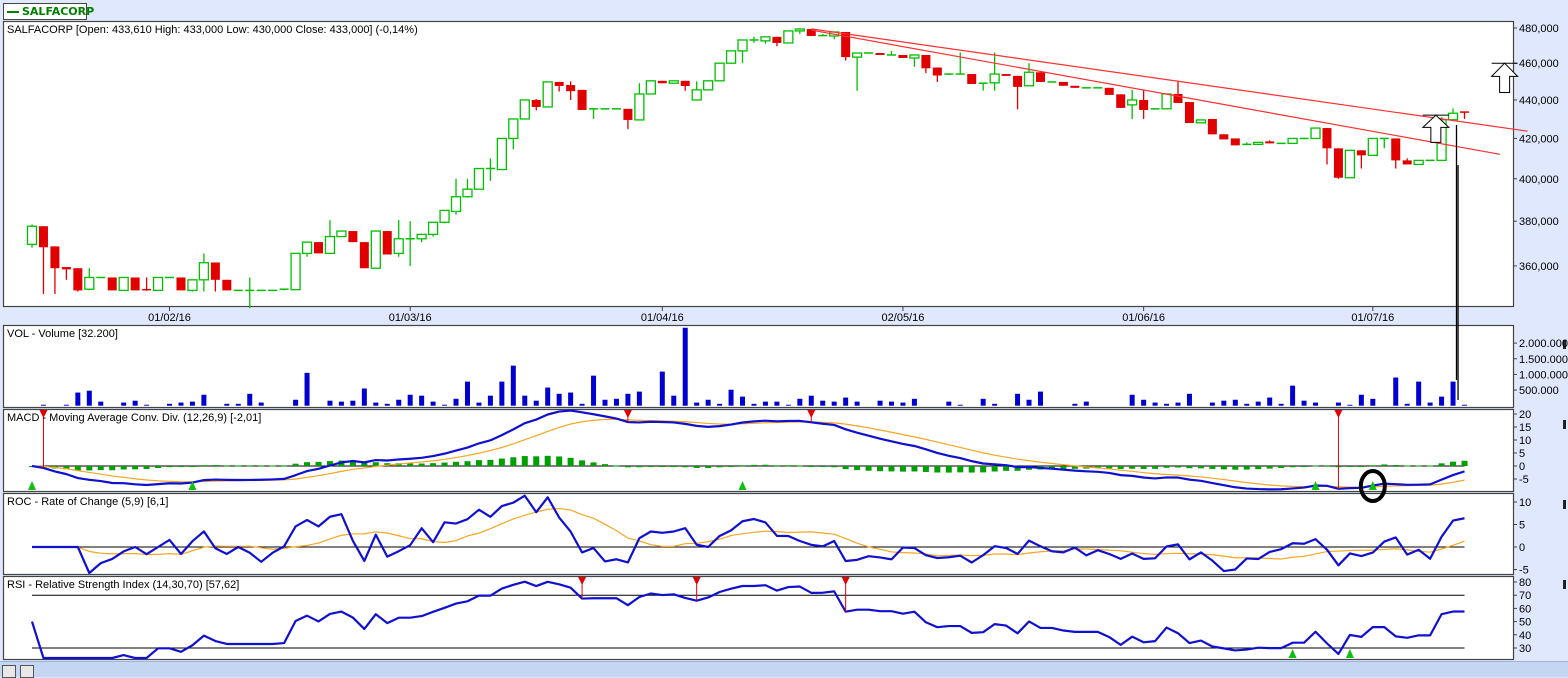  What do you see at coordinates (48, 11) in the screenshot?
I see `symbol-legend: SALFACORP` at bounding box center [48, 11].